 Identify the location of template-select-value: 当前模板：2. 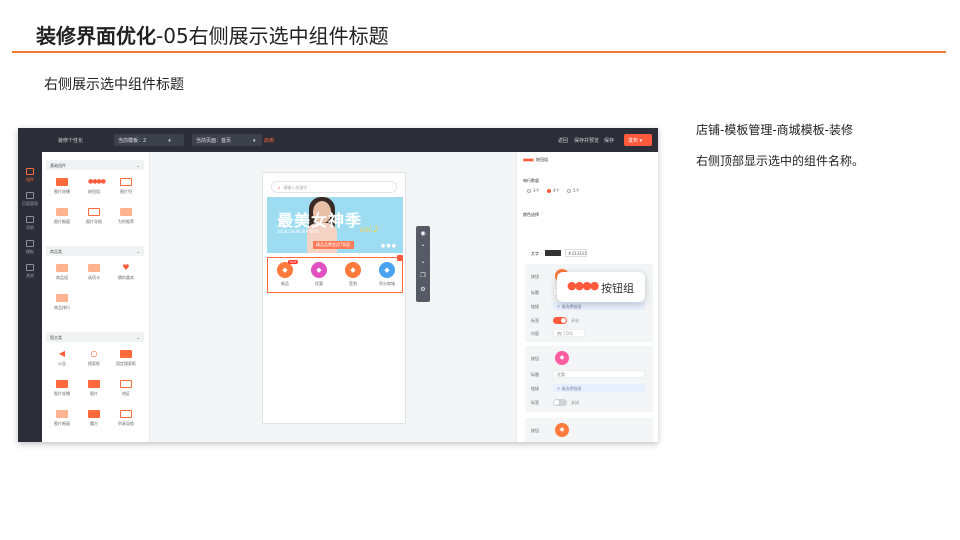
(132, 141).